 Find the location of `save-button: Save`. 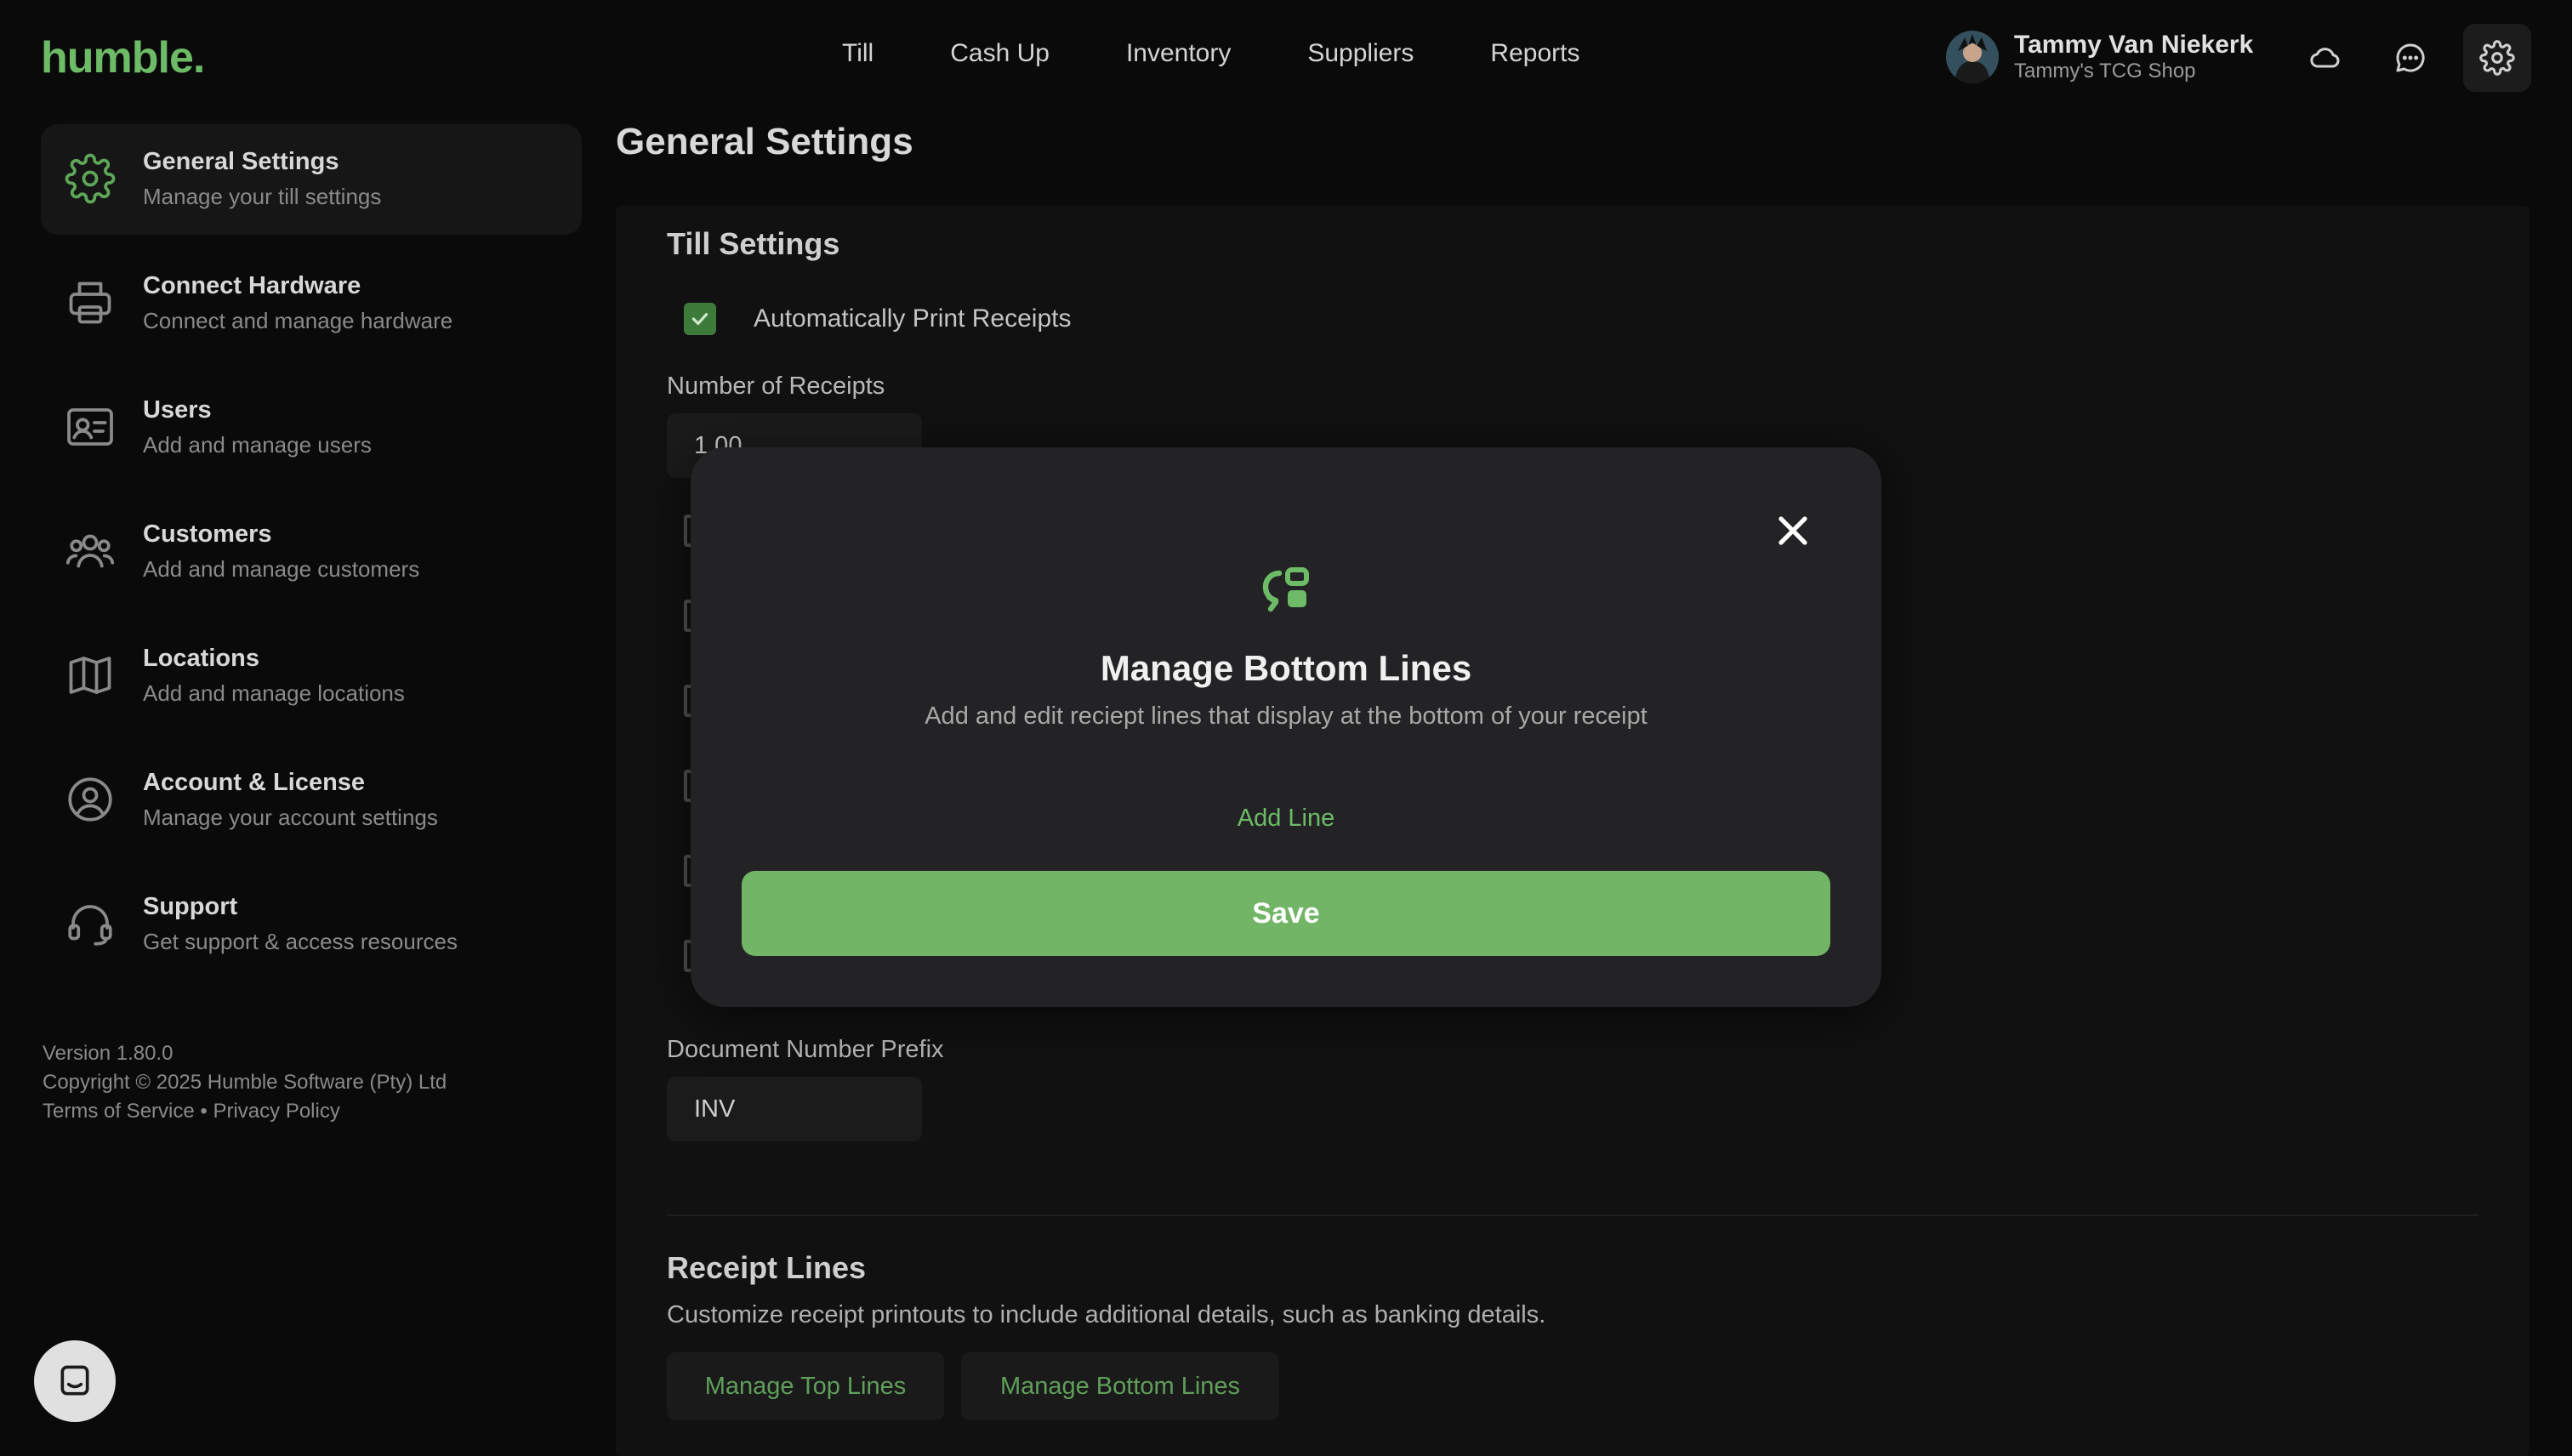

save-button: Save is located at coordinates (1286, 914).